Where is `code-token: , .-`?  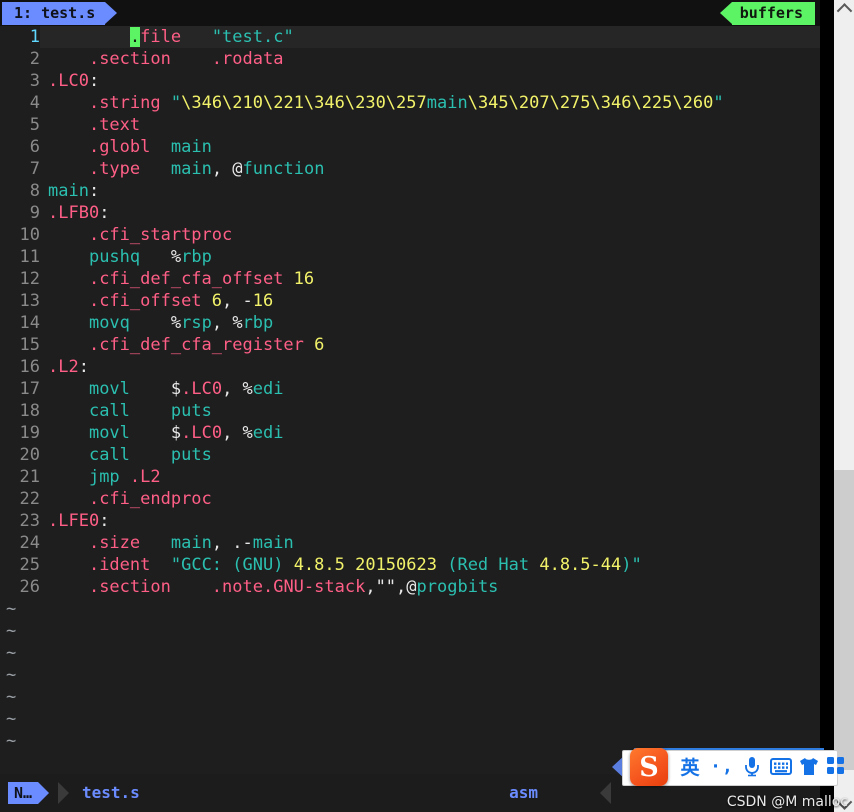 code-token: , .- is located at coordinates (232, 543).